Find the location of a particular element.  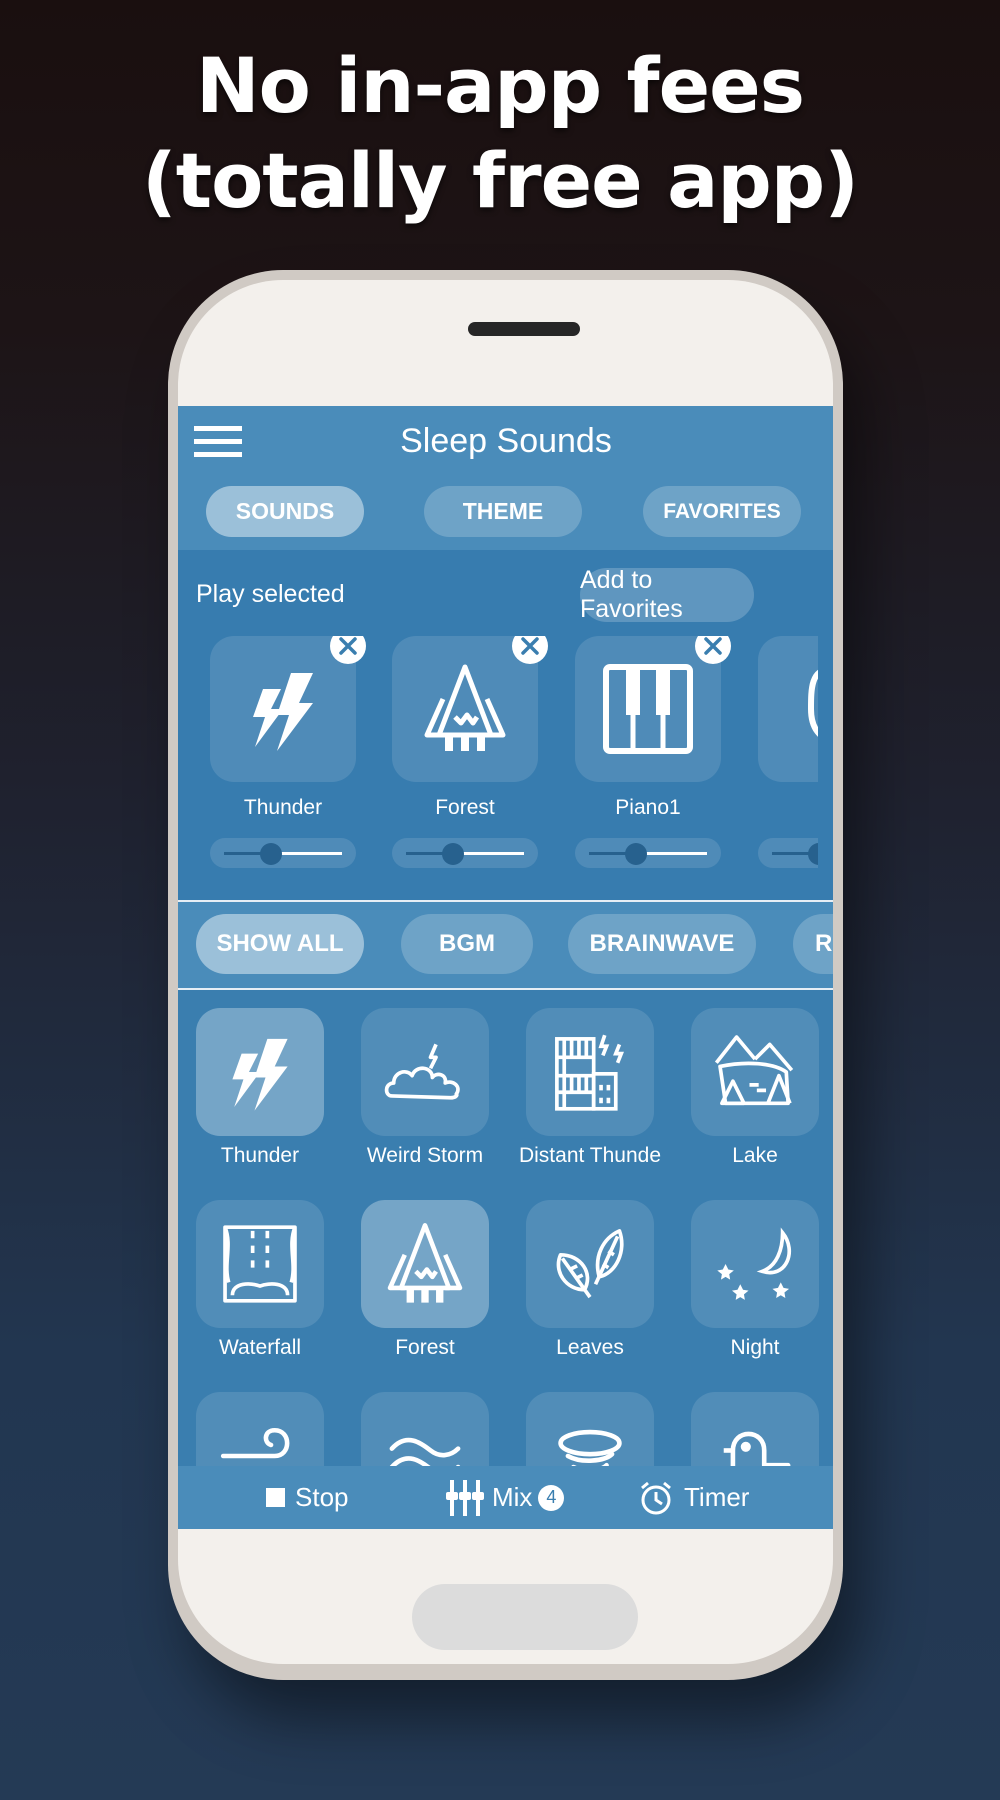

selected-item-label: T is located at coordinates (788, 808).